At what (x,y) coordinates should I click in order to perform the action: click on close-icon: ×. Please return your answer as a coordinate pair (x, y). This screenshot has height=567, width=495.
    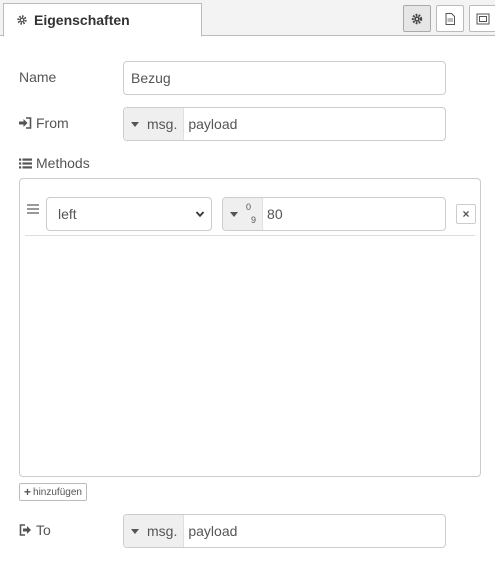
    Looking at the image, I should click on (466, 214).